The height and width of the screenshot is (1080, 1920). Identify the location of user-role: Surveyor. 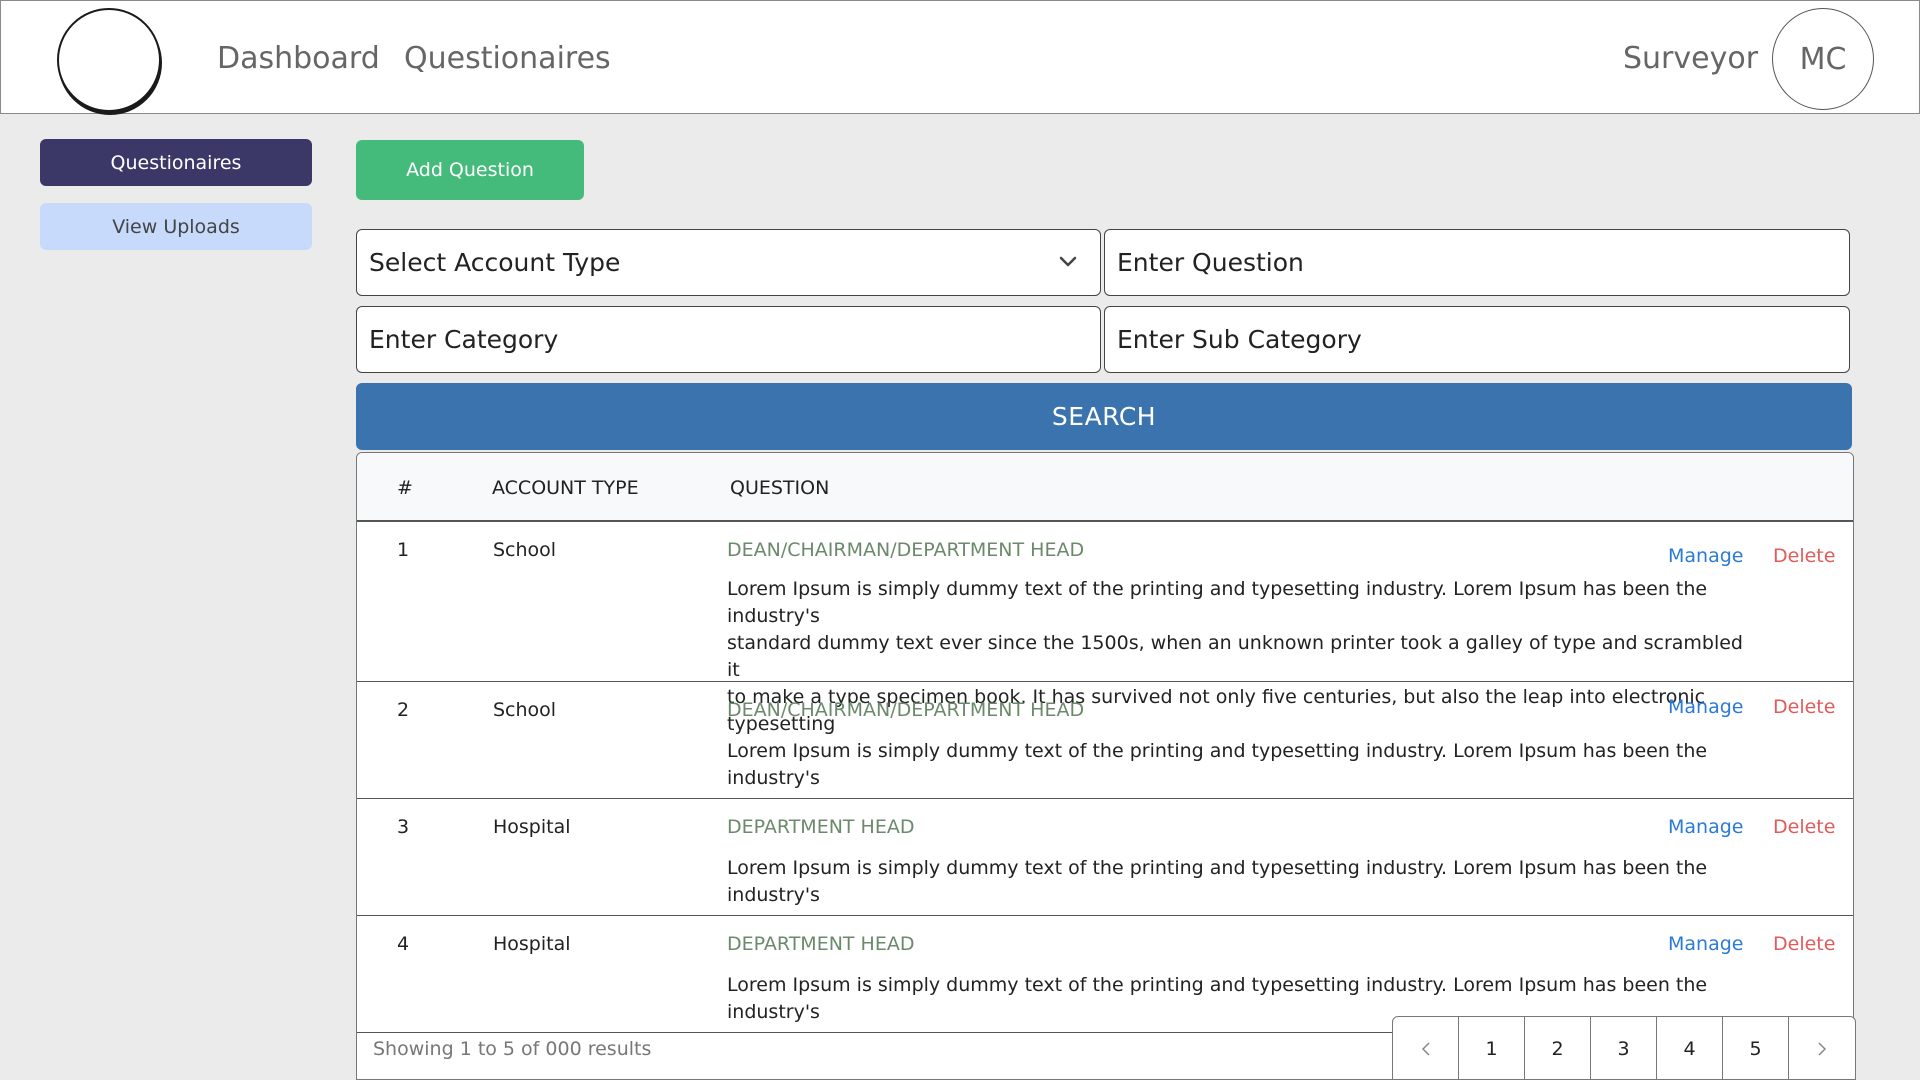
(1691, 58).